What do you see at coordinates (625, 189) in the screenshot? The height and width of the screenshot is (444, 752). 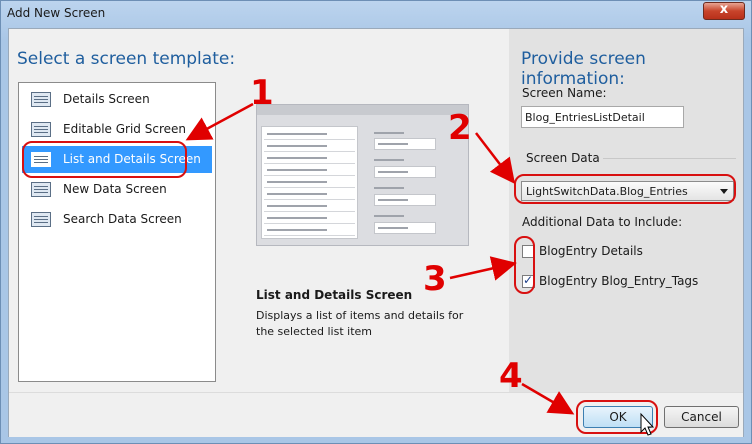 I see `annotation-ring-screen-data` at bounding box center [625, 189].